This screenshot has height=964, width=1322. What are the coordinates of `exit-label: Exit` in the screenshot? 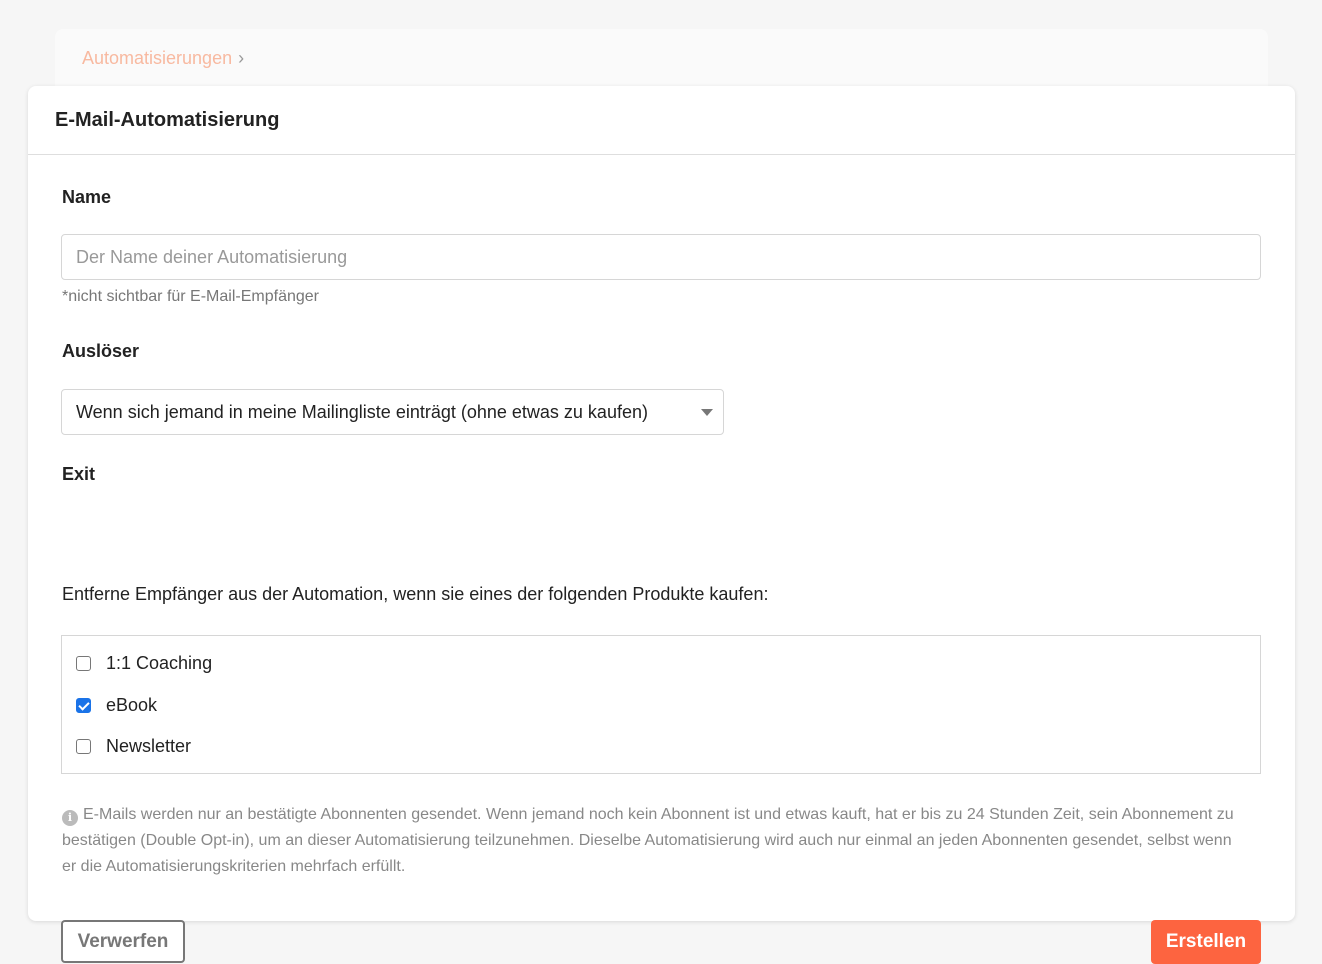 It's located at (79, 474).